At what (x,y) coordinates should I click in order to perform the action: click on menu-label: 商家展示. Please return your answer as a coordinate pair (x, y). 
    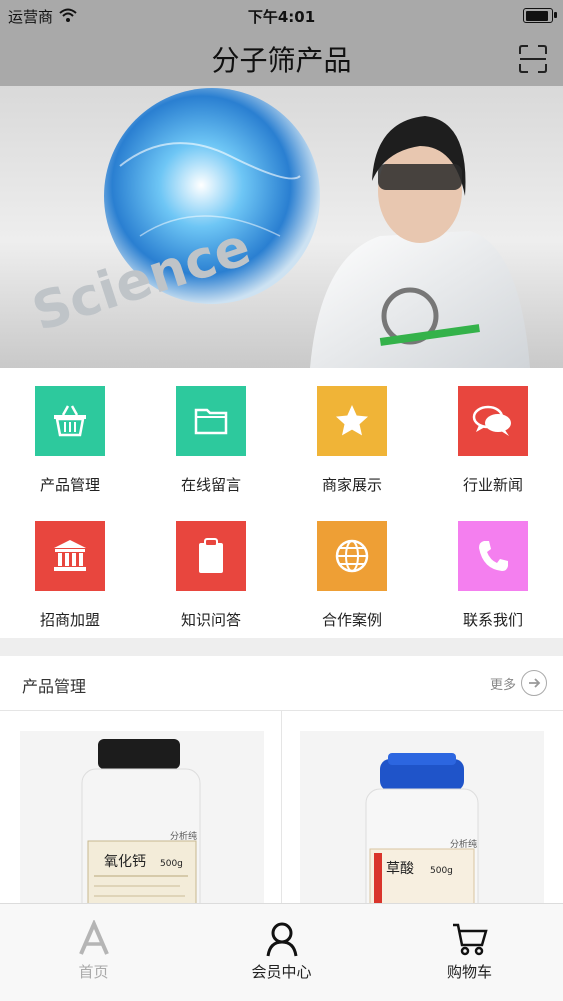
    Looking at the image, I should click on (351, 485).